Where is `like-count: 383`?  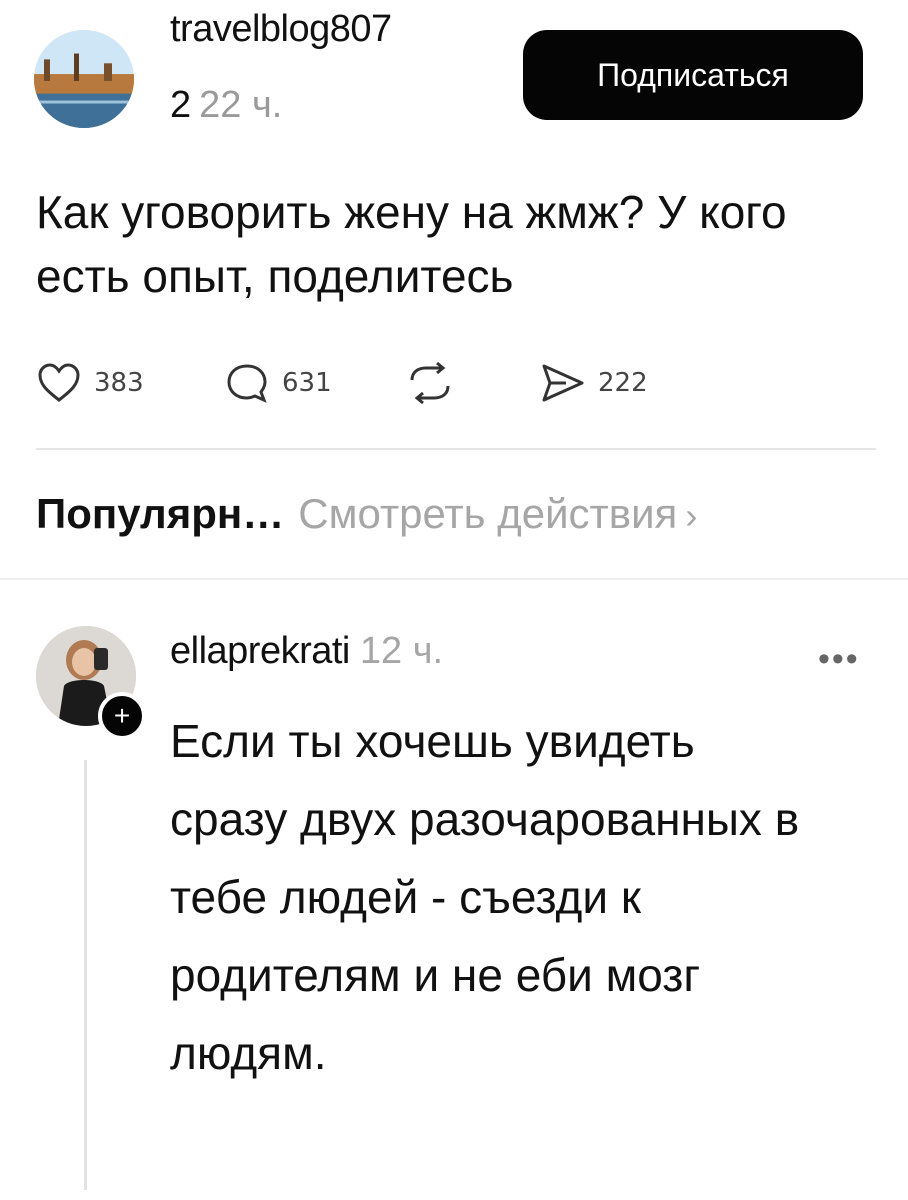 like-count: 383 is located at coordinates (119, 383).